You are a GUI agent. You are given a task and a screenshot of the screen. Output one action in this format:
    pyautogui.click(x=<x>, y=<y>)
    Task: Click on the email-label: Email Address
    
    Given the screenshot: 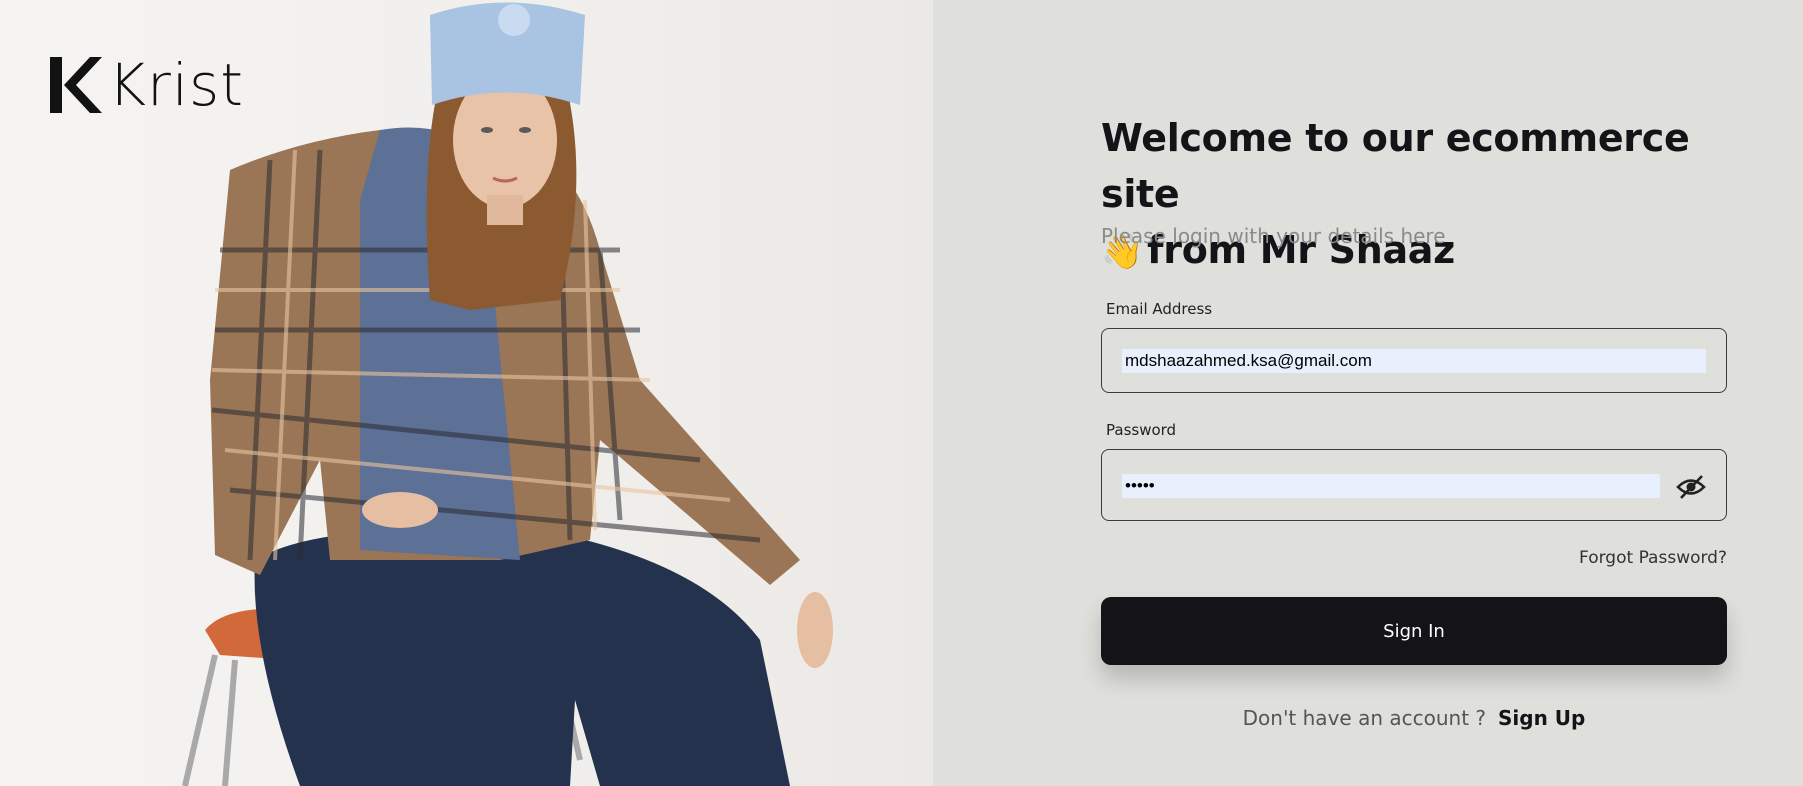 What is the action you would take?
    pyautogui.click(x=1159, y=309)
    